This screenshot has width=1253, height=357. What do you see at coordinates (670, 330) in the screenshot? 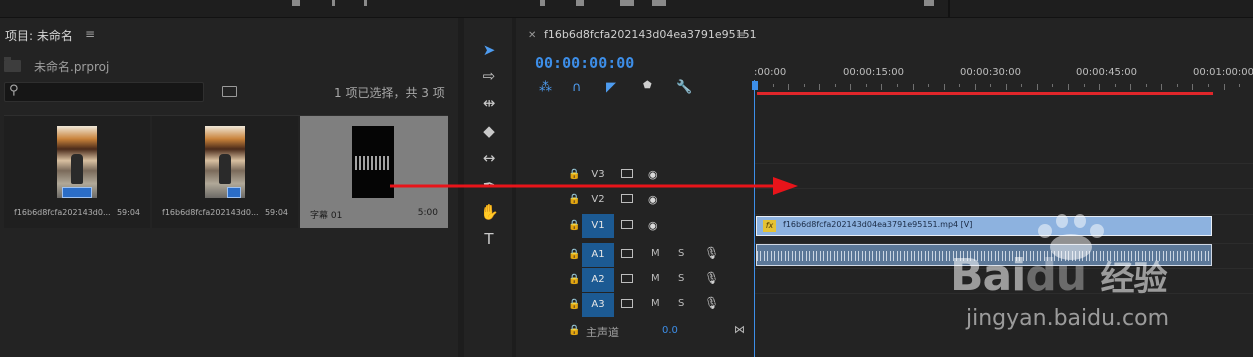
I see `master-volume-value: 0.0` at bounding box center [670, 330].